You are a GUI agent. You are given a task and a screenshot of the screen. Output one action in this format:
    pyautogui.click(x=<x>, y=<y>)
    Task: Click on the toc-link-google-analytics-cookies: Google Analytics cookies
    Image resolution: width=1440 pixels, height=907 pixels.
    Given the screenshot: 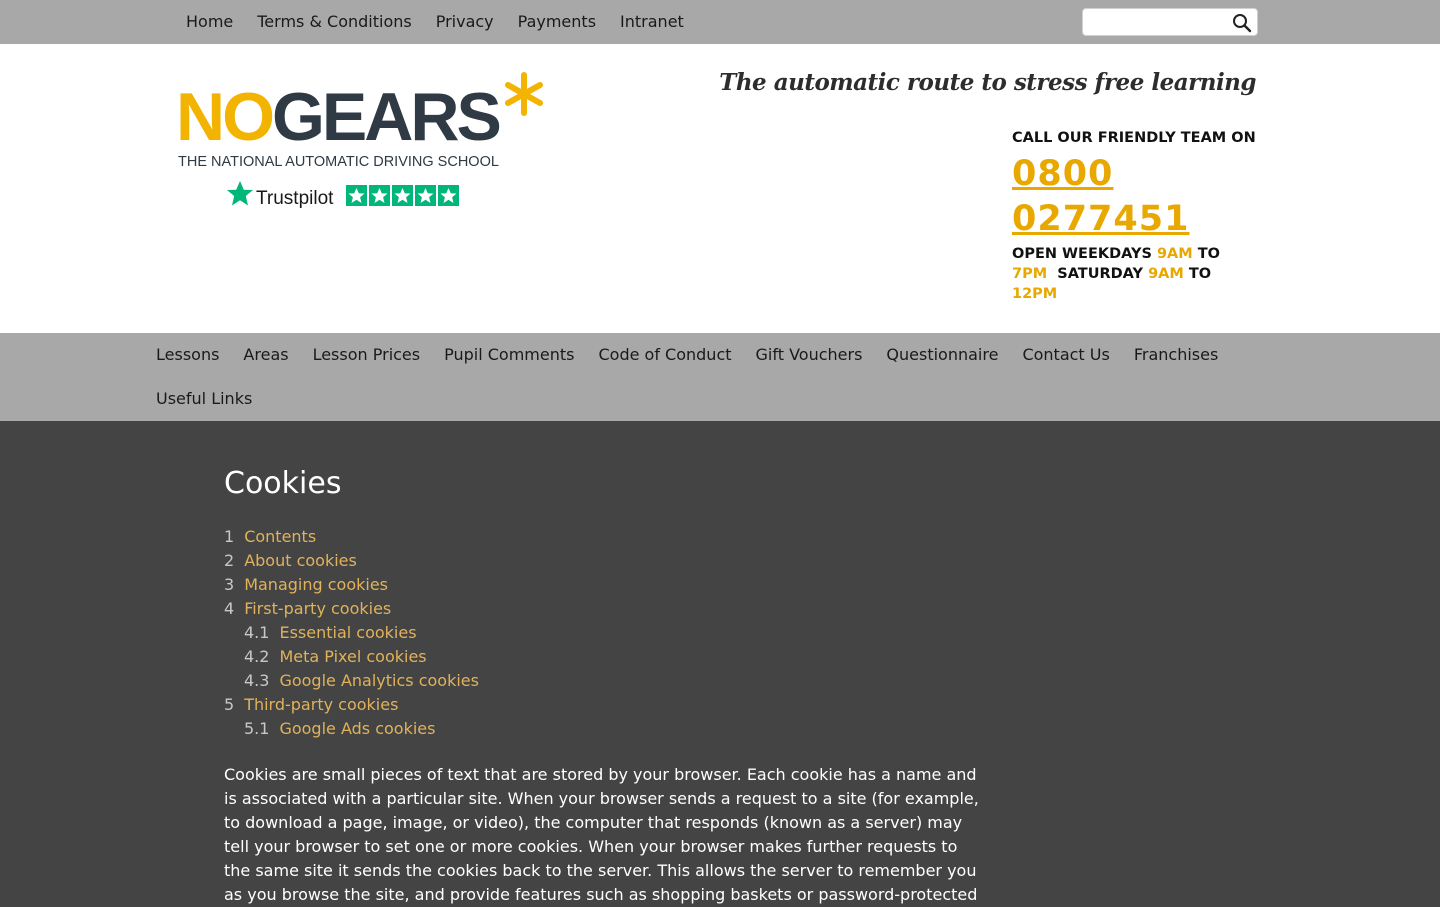 What is the action you would take?
    pyautogui.click(x=379, y=681)
    